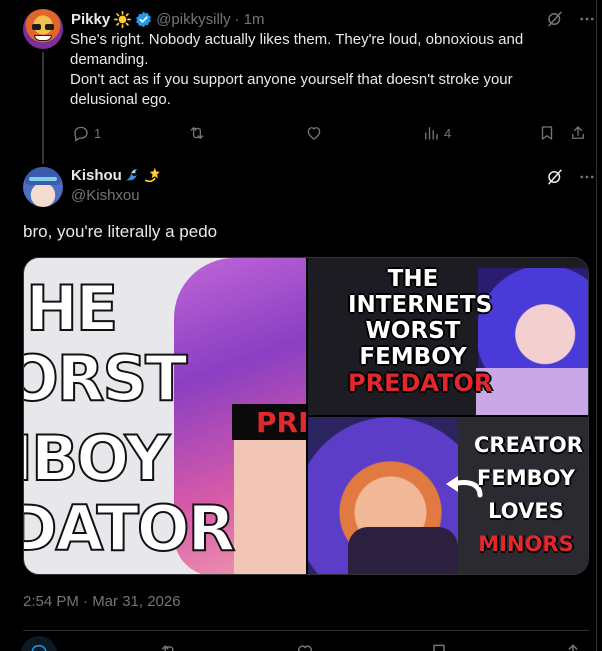  I want to click on media-image-2: THE INTERNETS WORST FEMBOY PREDATOR, so click(448, 336).